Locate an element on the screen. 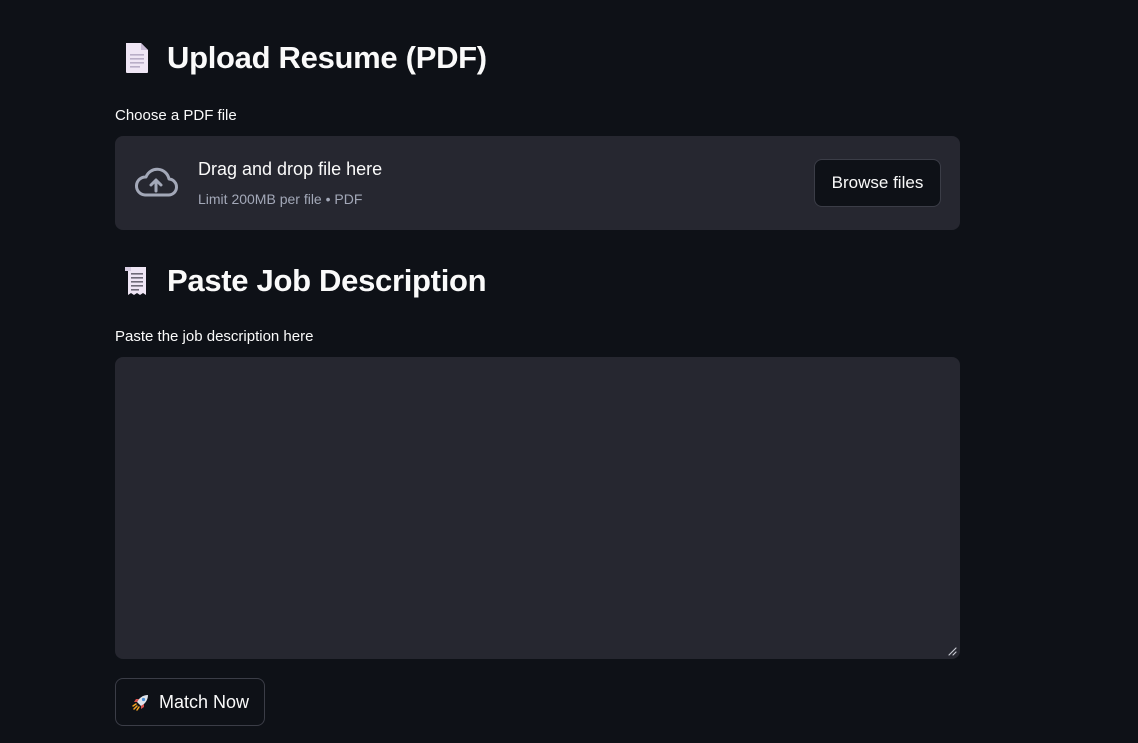 The height and width of the screenshot is (743, 1138). match-now-button: Match Now is located at coordinates (190, 702).